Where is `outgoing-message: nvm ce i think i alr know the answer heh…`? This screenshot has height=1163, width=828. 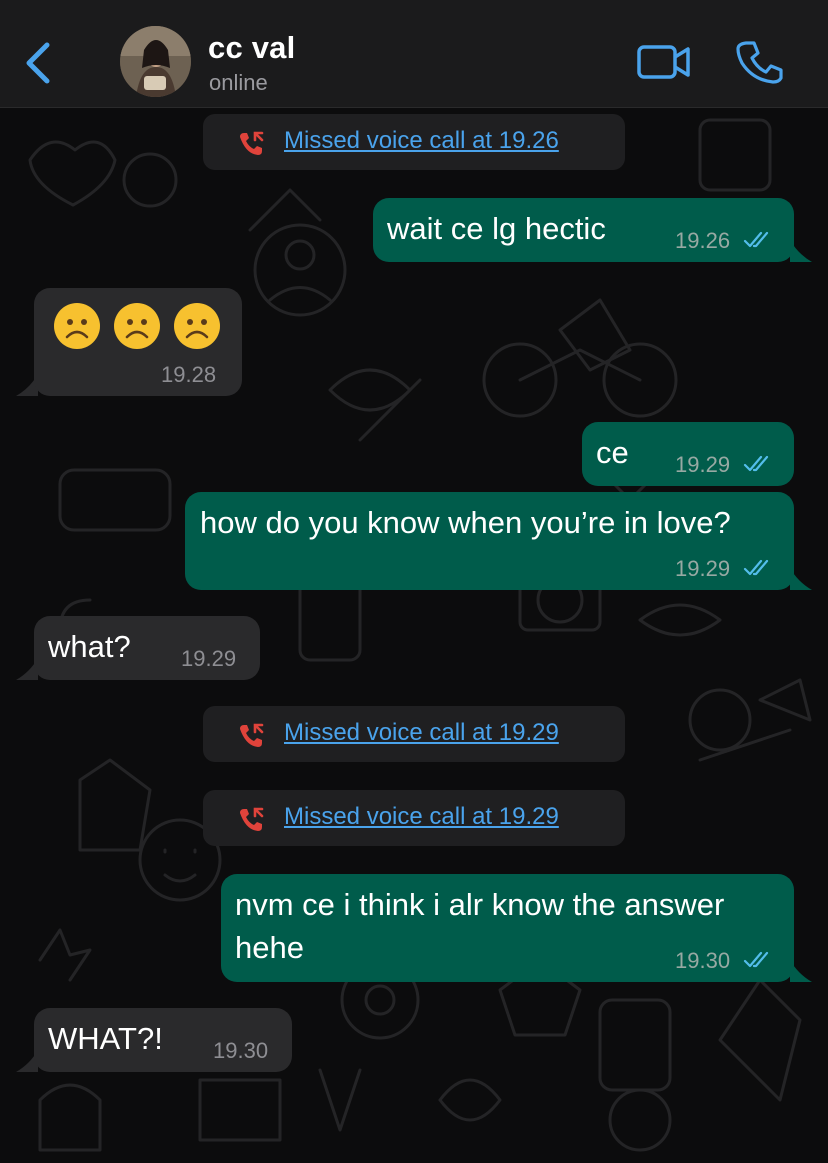 outgoing-message: nvm ce i think i alr know the answer heh… is located at coordinates (507, 928).